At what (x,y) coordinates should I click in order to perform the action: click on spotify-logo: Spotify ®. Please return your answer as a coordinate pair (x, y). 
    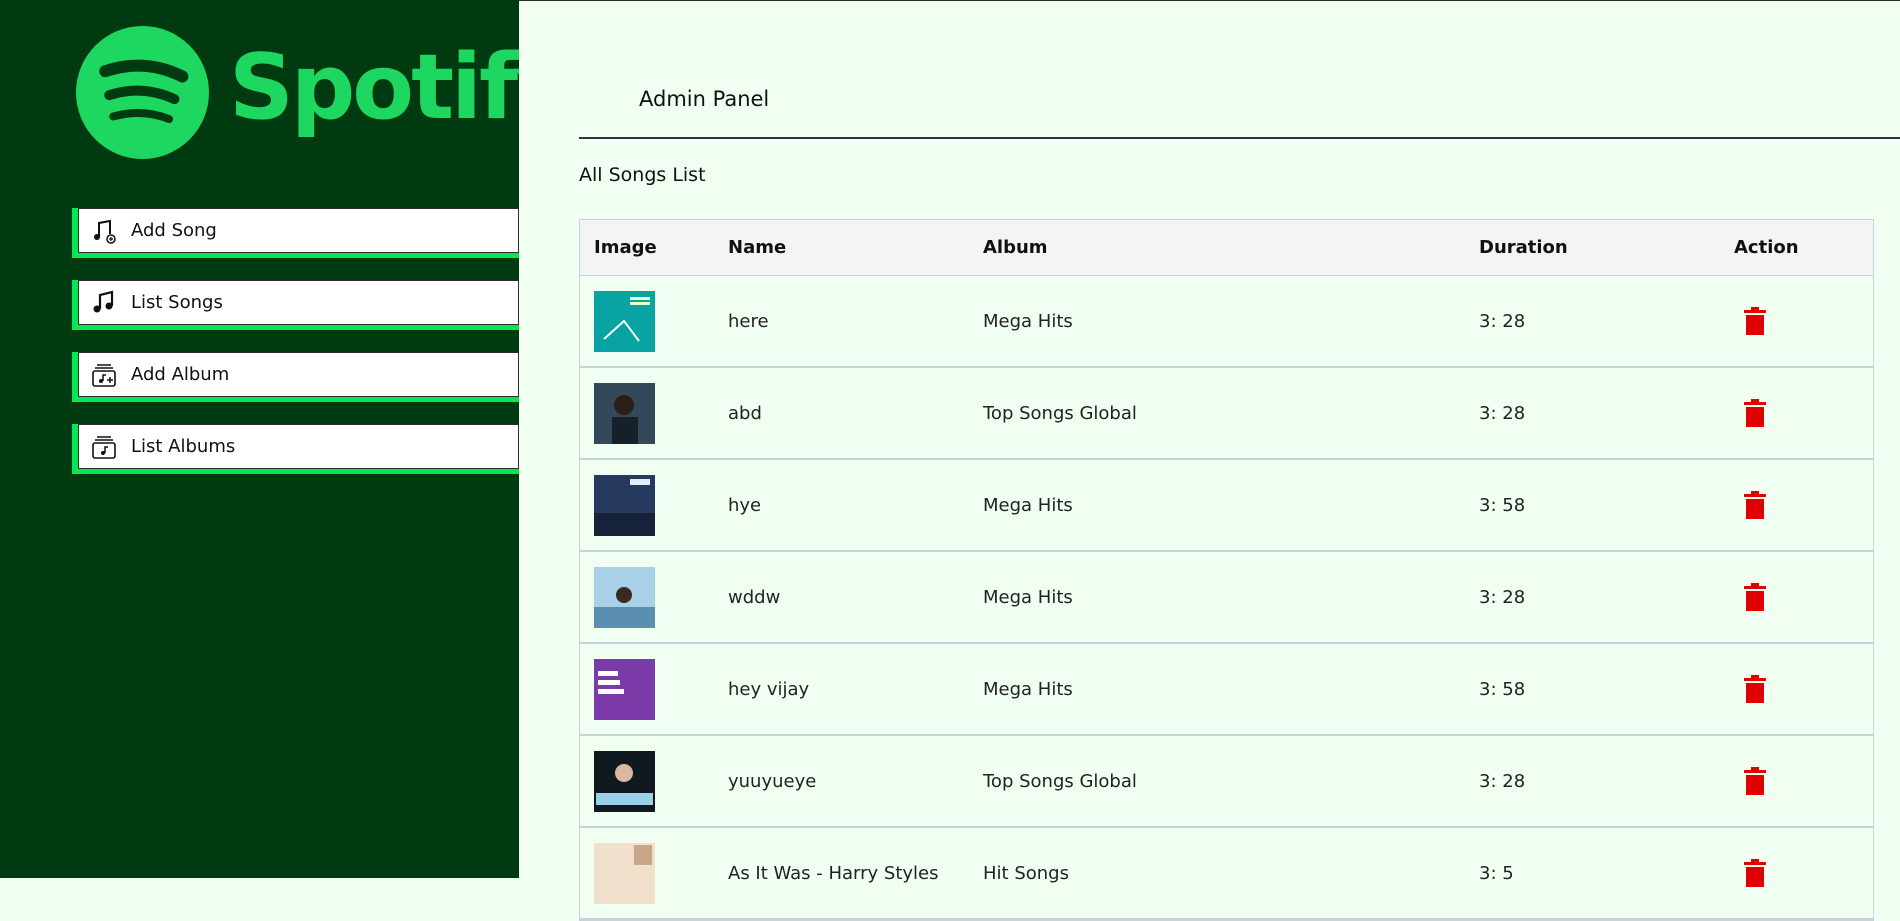
    Looking at the image, I should click on (297, 92).